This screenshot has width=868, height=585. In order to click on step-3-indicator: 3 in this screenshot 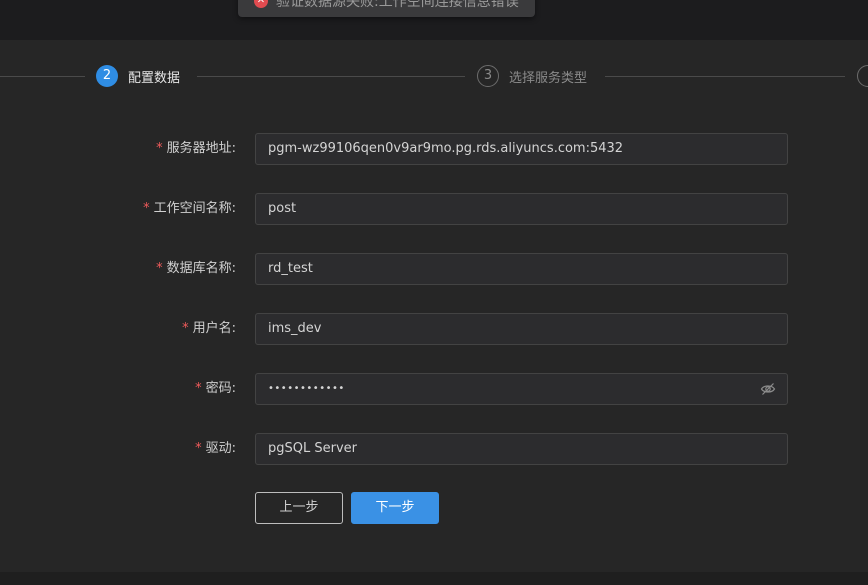, I will do `click(488, 76)`.